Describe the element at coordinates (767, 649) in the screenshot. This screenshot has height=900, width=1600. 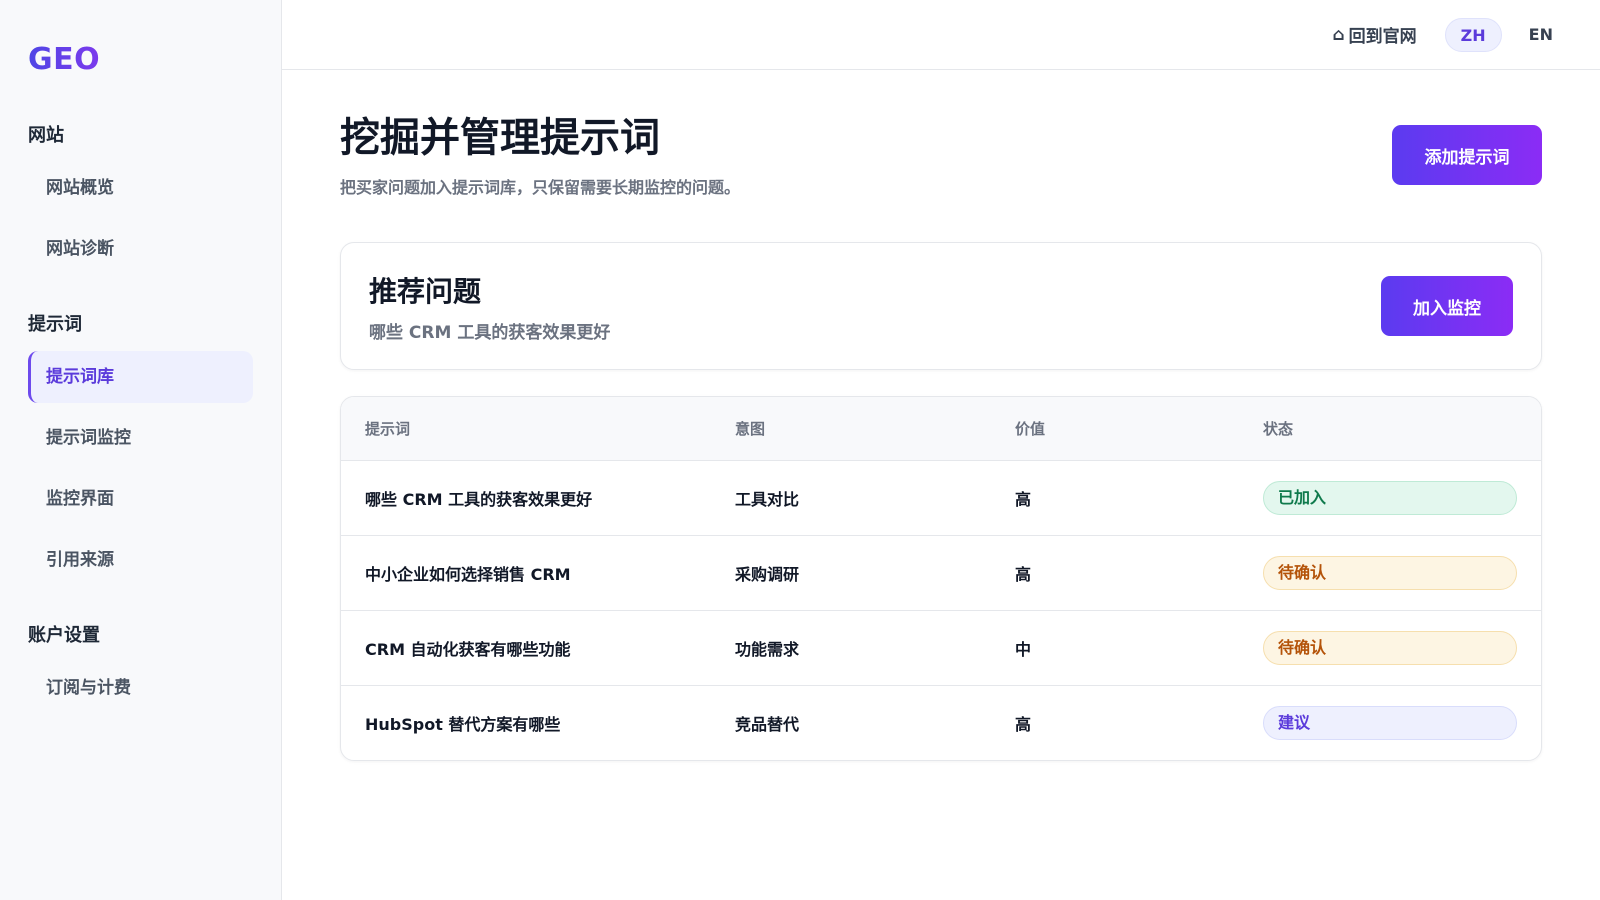
I see `intent-cell: 功能需求` at that location.